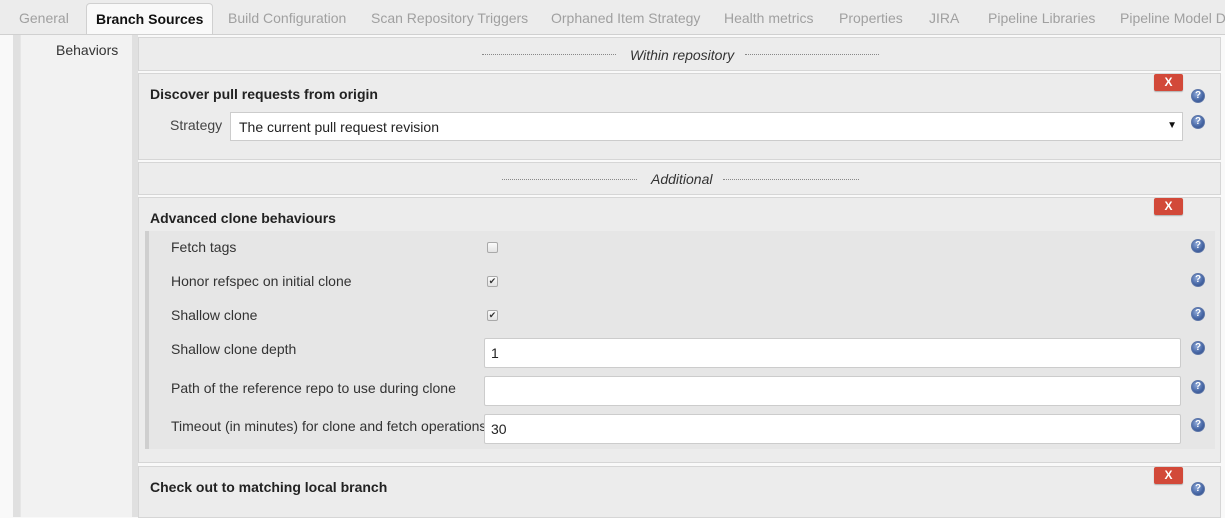 Image resolution: width=1225 pixels, height=518 pixels. Describe the element at coordinates (832, 429) in the screenshot. I see `timeout-input` at that location.